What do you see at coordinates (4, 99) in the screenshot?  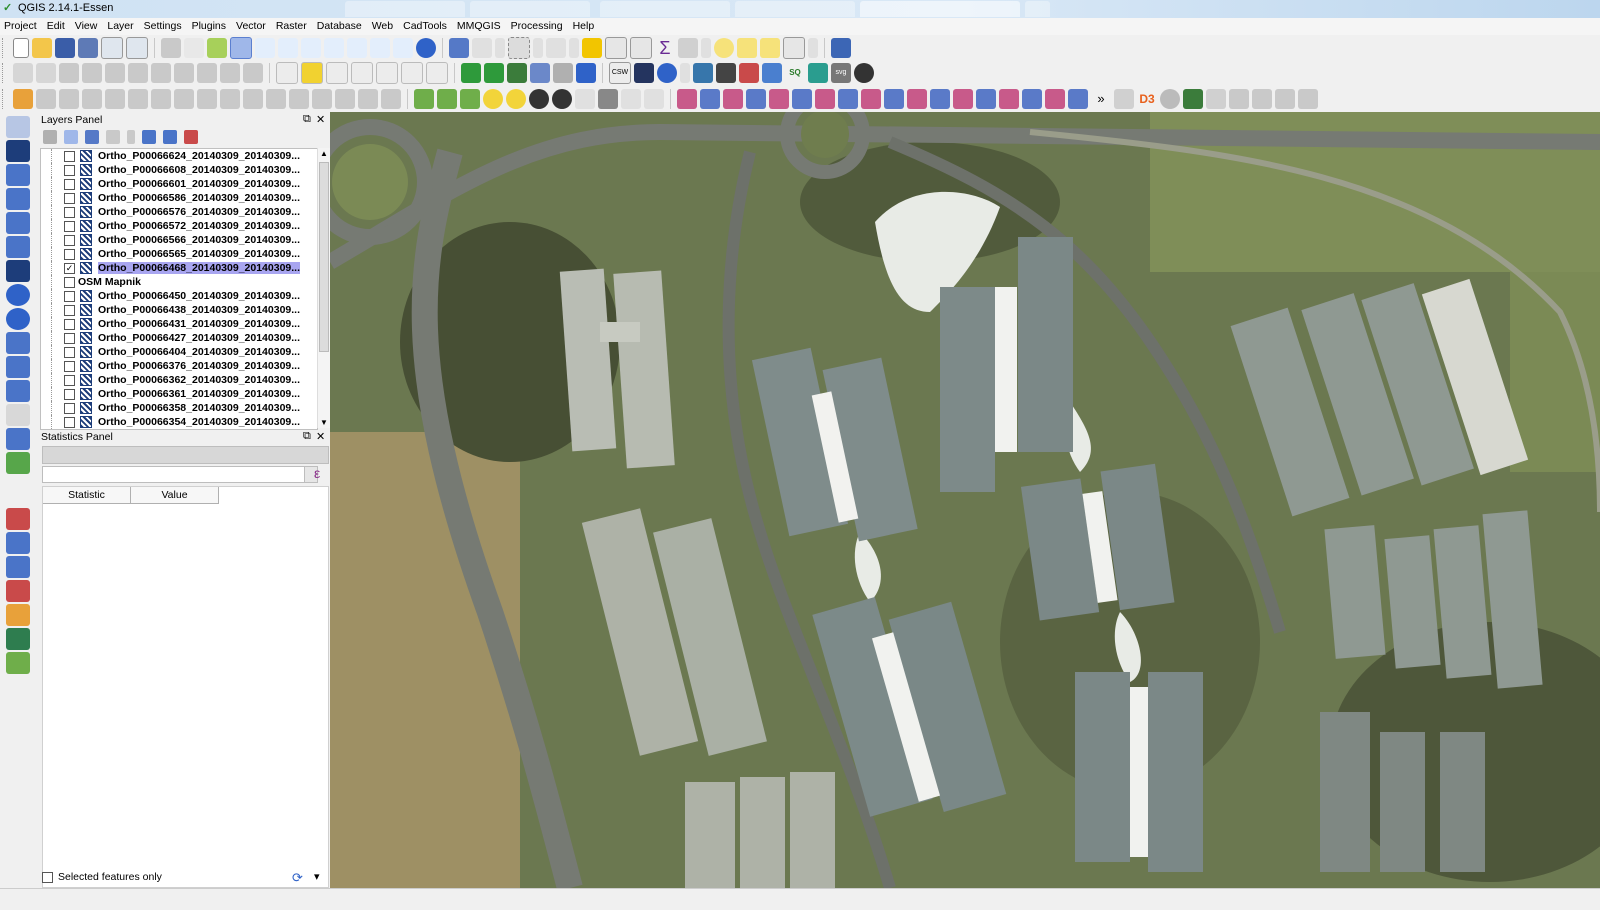 I see `toolbar-handle` at bounding box center [4, 99].